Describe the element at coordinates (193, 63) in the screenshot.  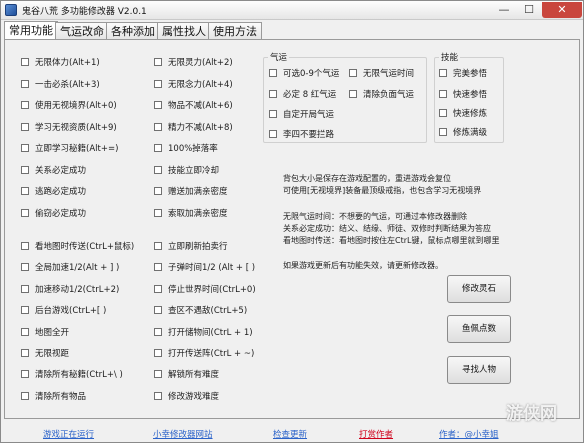
I see `option-checkbox: 无限灵力(Alt+2)` at that location.